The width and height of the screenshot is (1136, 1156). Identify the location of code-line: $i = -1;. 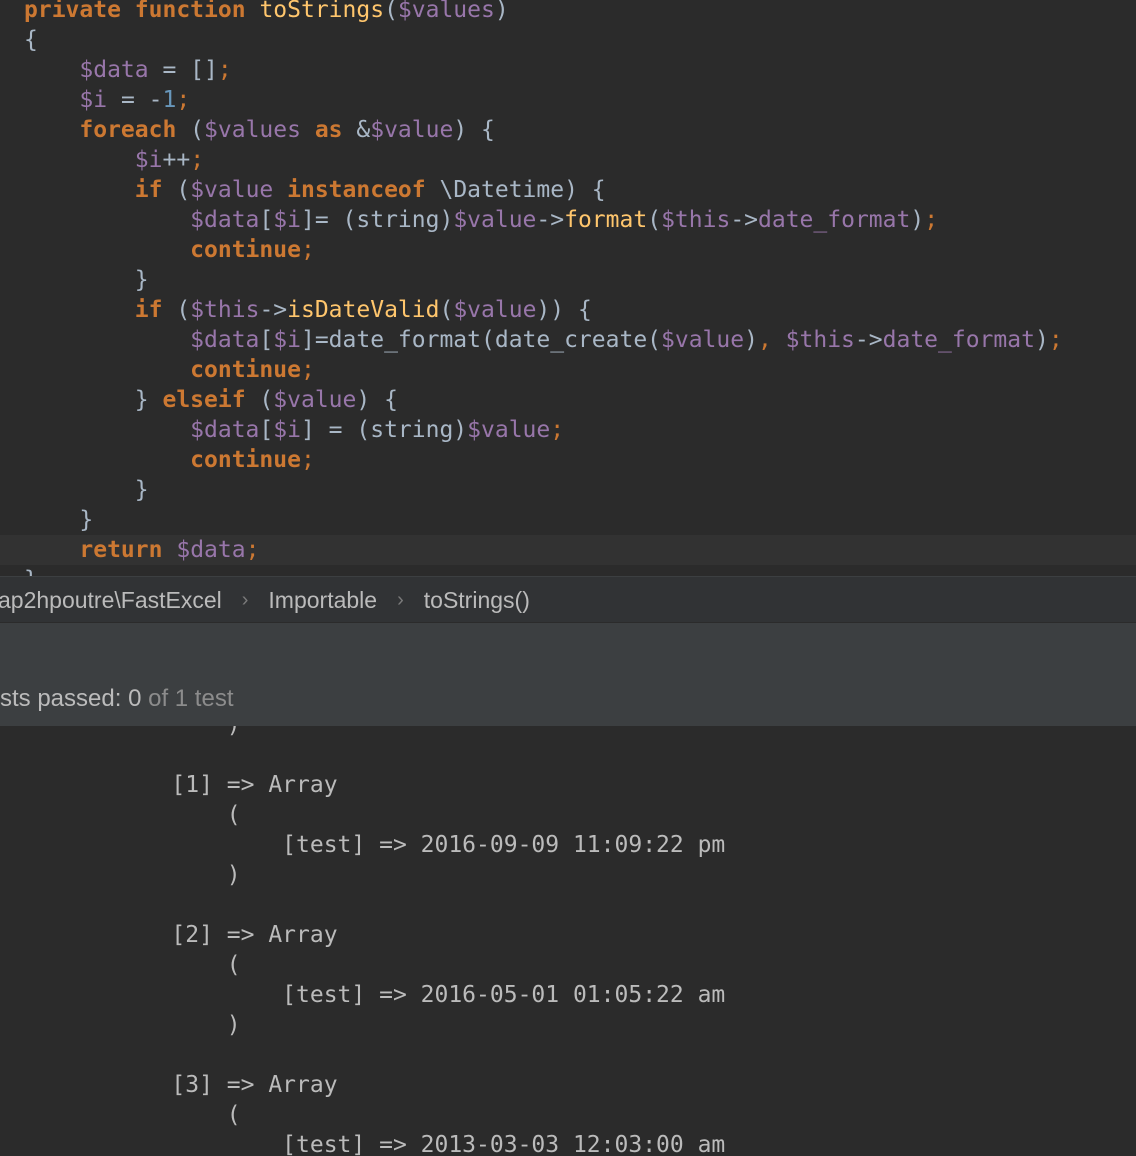
(568, 100).